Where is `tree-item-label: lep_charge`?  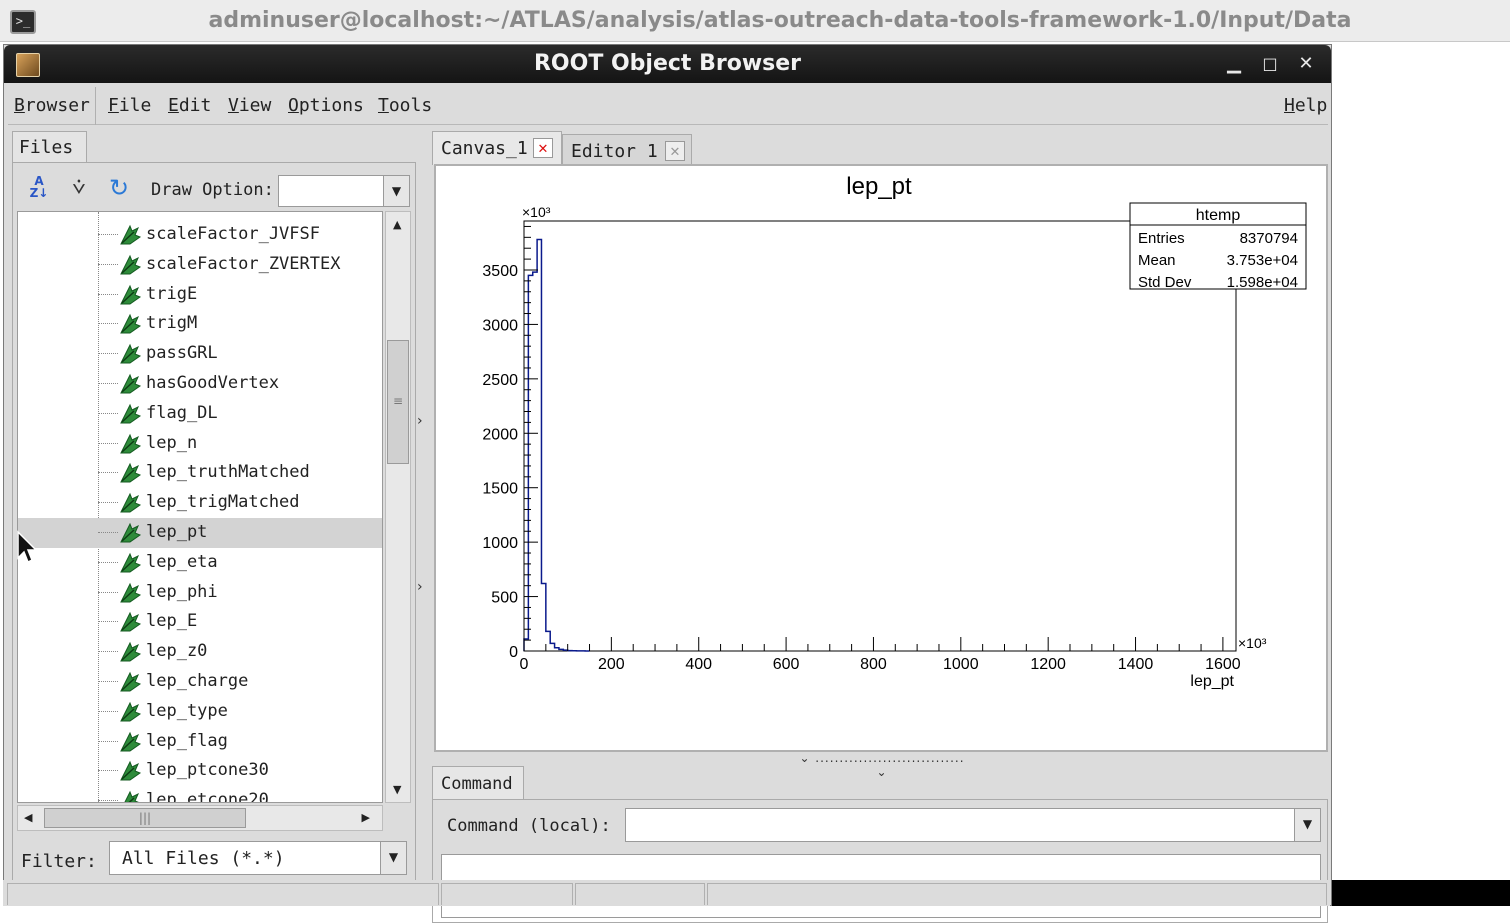 tree-item-label: lep_charge is located at coordinates (197, 681).